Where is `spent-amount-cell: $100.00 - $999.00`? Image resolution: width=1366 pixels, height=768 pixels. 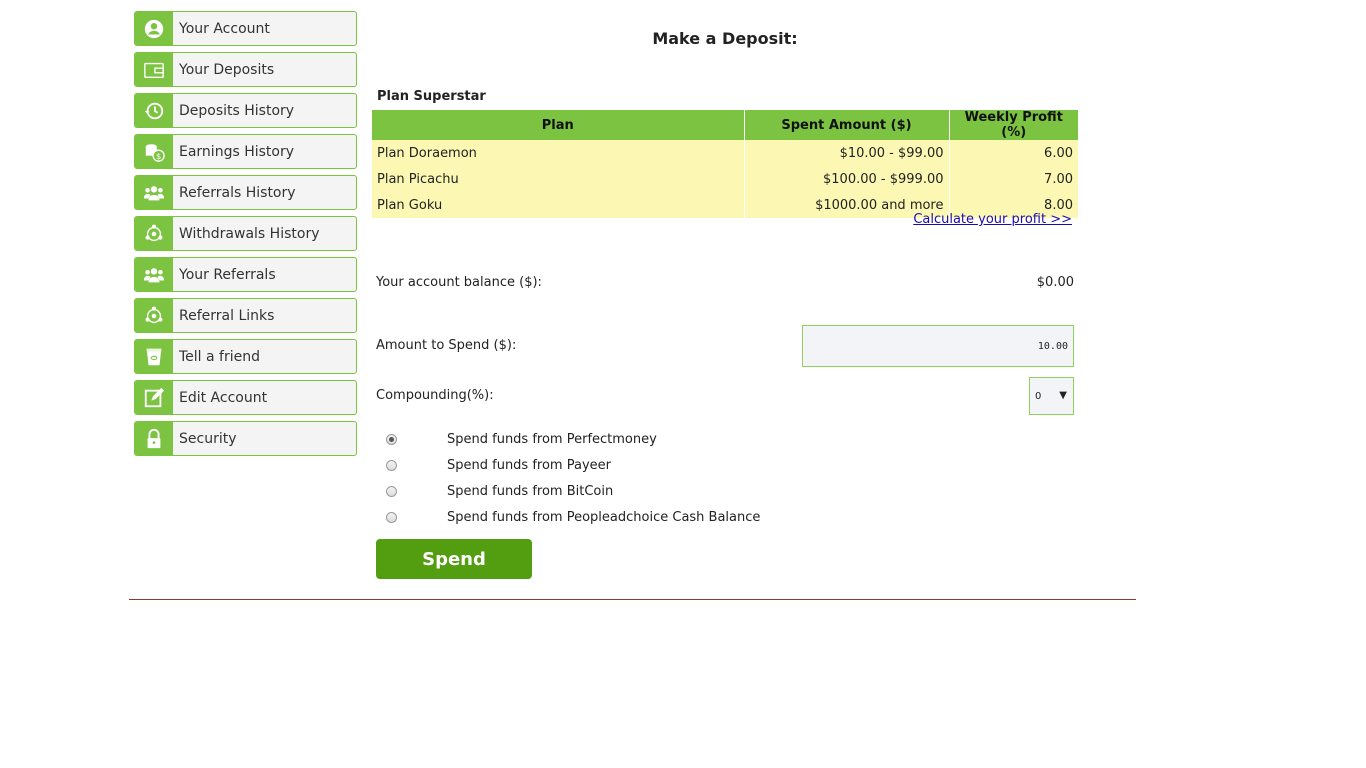
spent-amount-cell: $100.00 - $999.00 is located at coordinates (846, 179).